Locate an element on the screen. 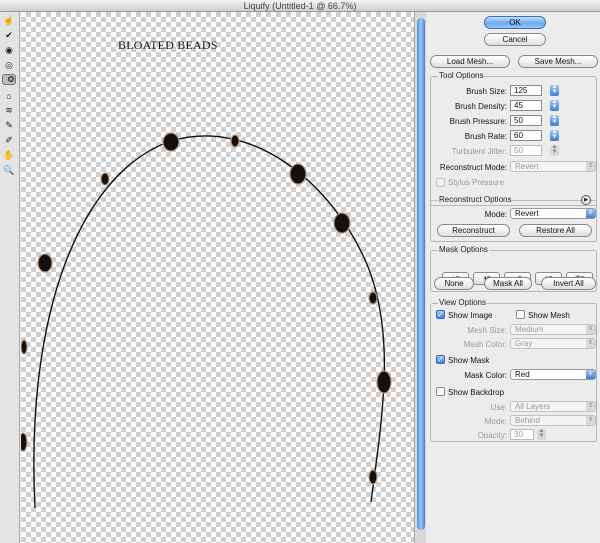  canvas-scrollbar is located at coordinates (420, 277).